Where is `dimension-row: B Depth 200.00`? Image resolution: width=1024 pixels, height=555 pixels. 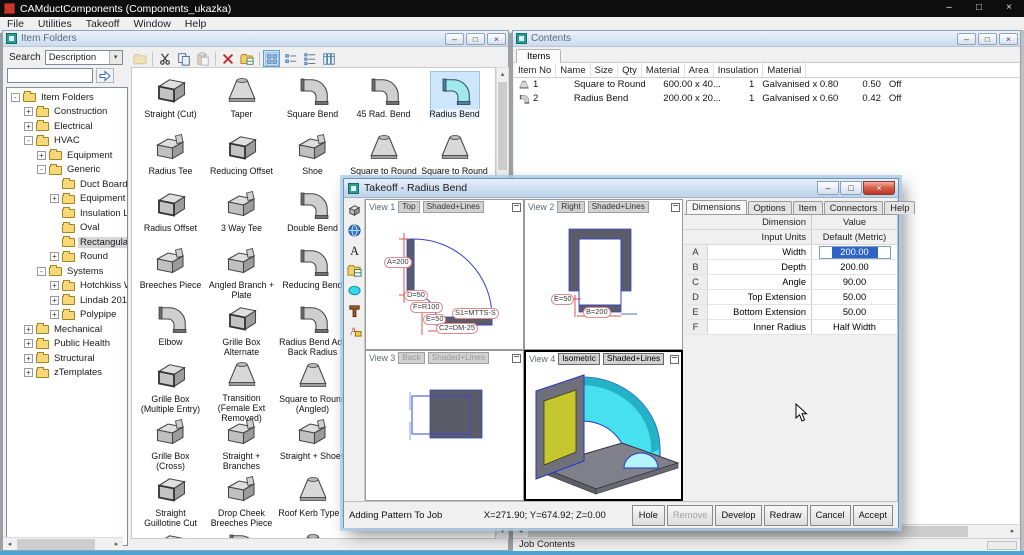 dimension-row: B Depth 200.00 is located at coordinates (790, 267).